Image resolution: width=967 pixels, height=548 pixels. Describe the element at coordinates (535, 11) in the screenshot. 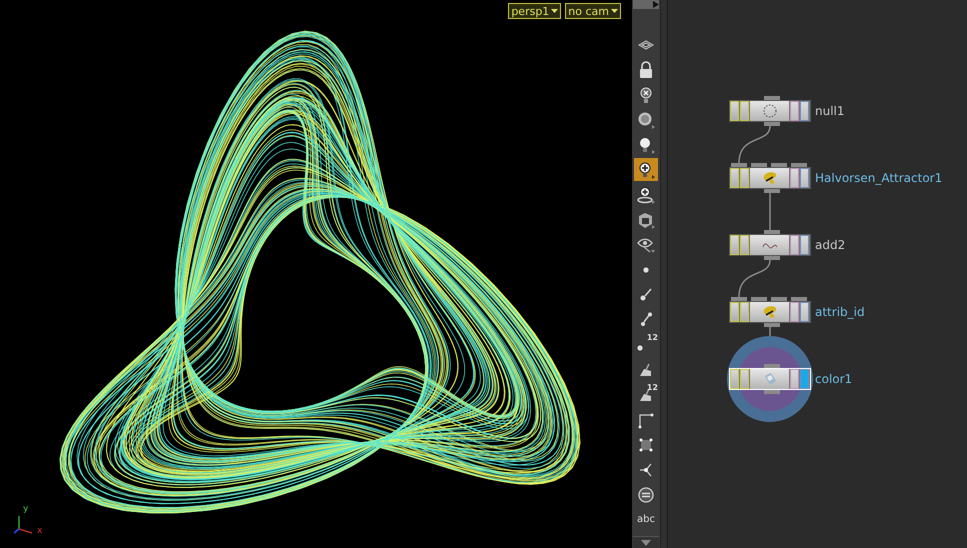

I see `camera-menu: persp1` at that location.